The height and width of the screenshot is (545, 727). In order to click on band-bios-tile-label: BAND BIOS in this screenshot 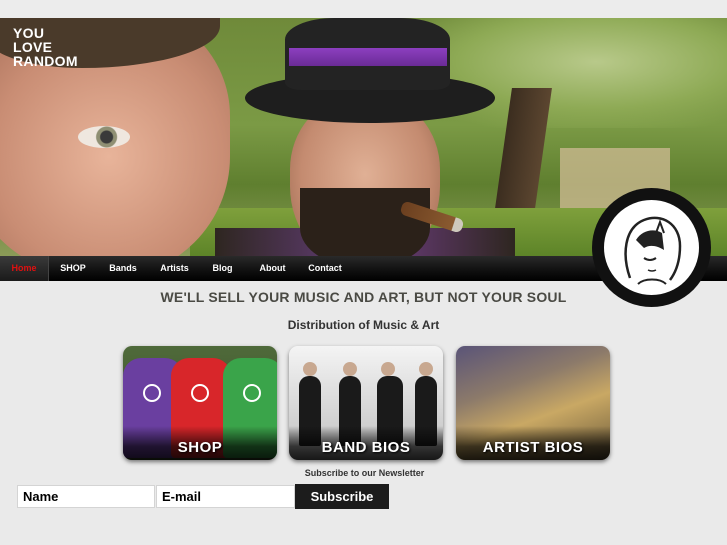, I will do `click(366, 447)`.